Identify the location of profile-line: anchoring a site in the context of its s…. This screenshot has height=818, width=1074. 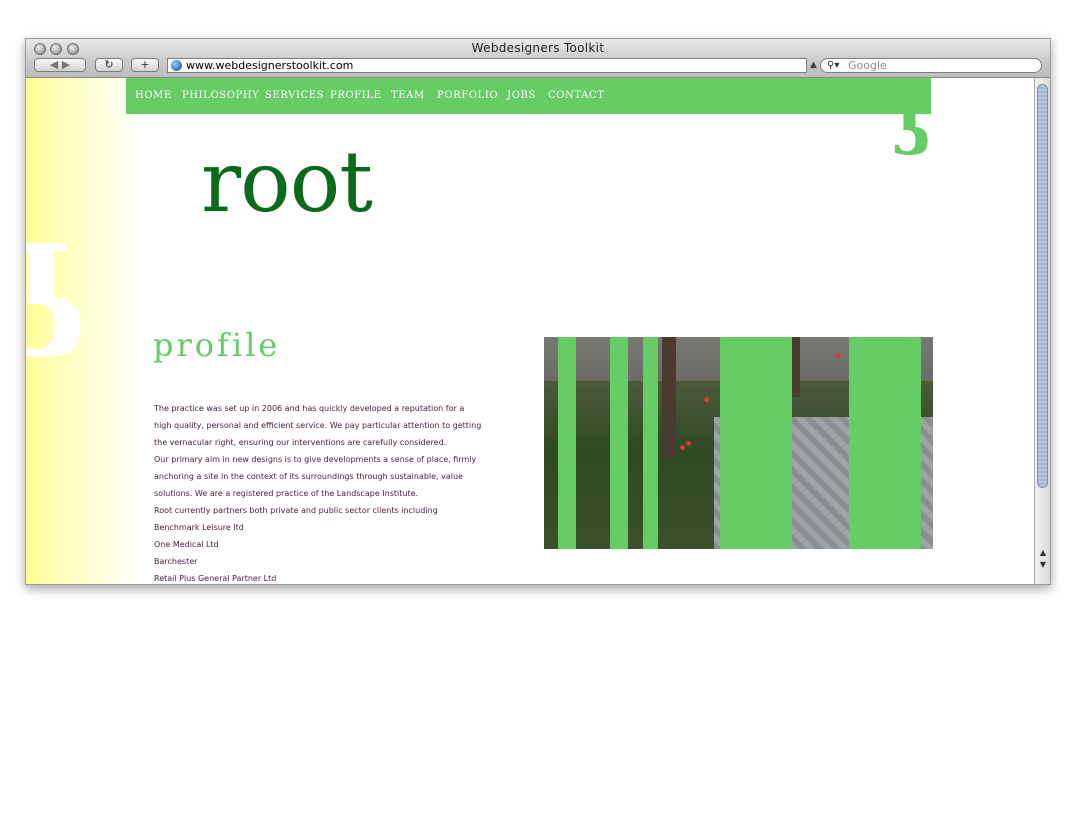
(308, 476).